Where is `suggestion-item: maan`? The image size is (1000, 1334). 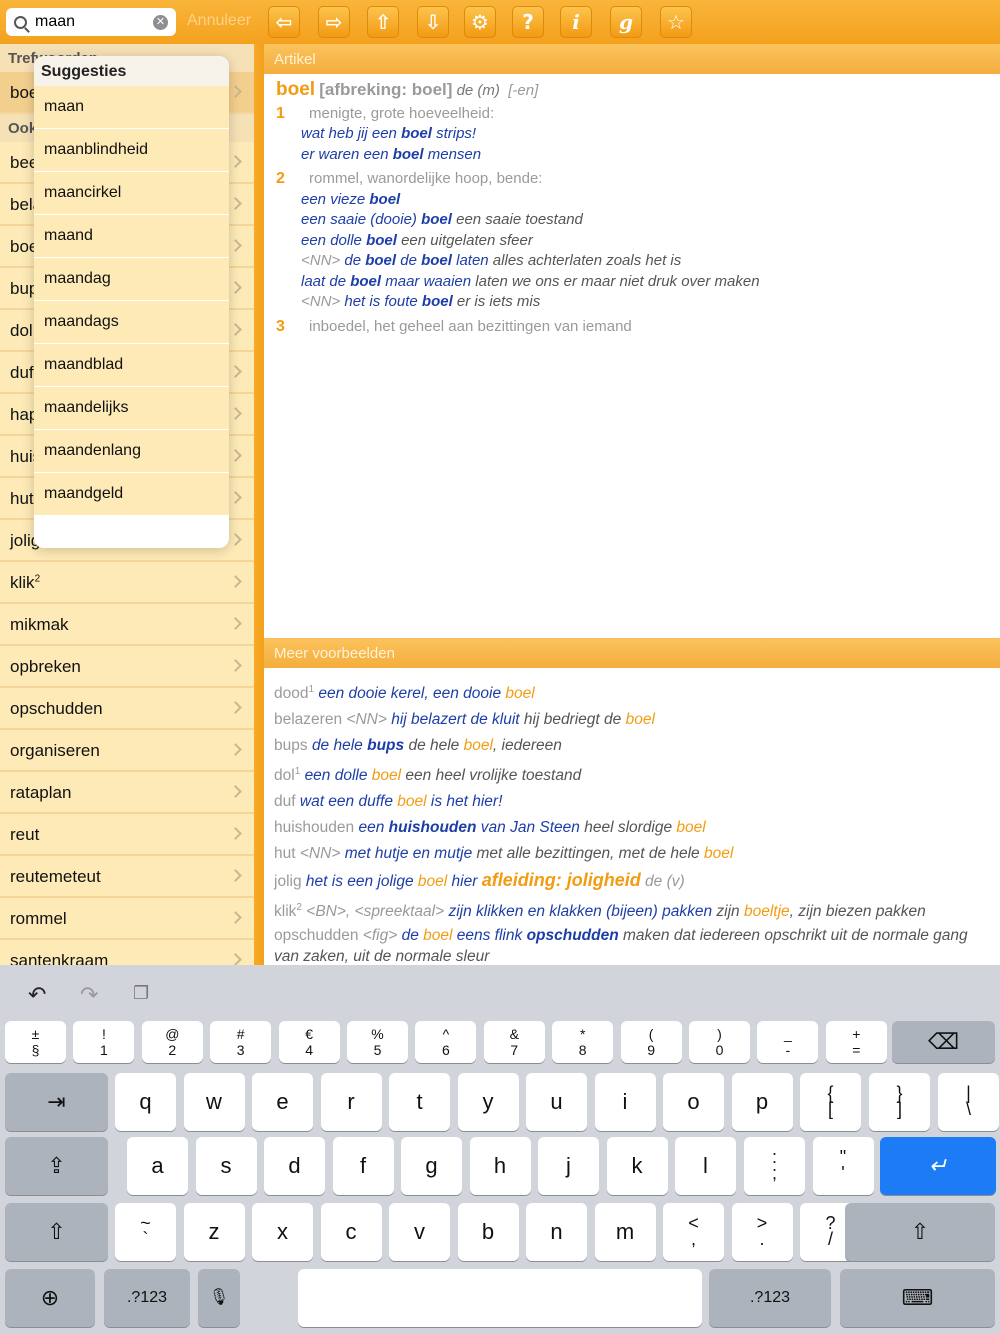
suggestion-item: maan is located at coordinates (131, 107).